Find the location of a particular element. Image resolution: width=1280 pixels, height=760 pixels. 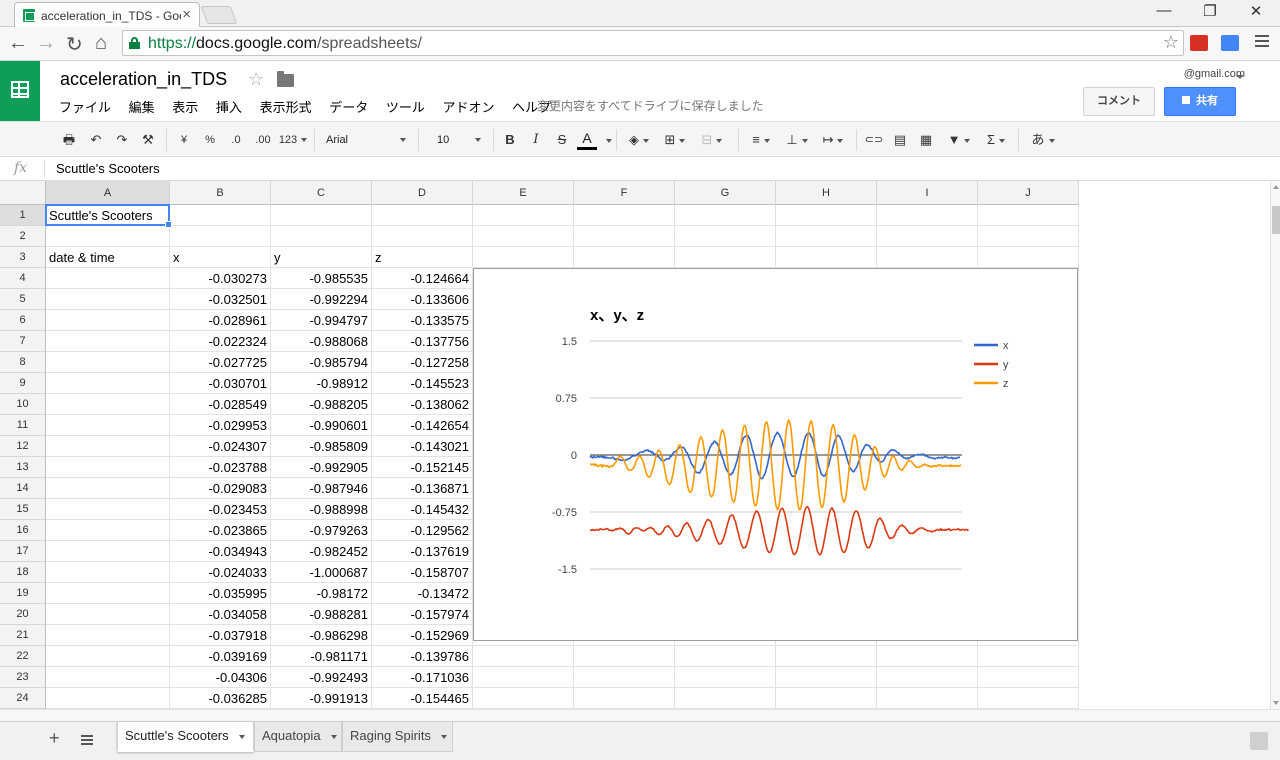

insert-comment-icon: ▤ is located at coordinates (900, 140).